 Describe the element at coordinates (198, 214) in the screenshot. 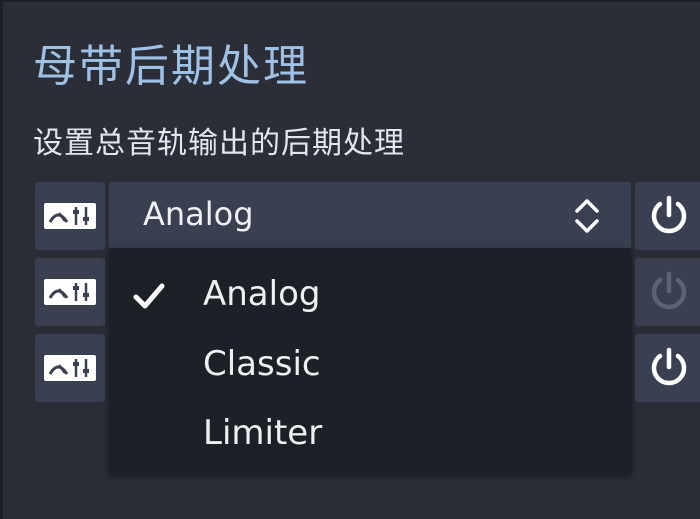

I see `select-value: Analog` at that location.